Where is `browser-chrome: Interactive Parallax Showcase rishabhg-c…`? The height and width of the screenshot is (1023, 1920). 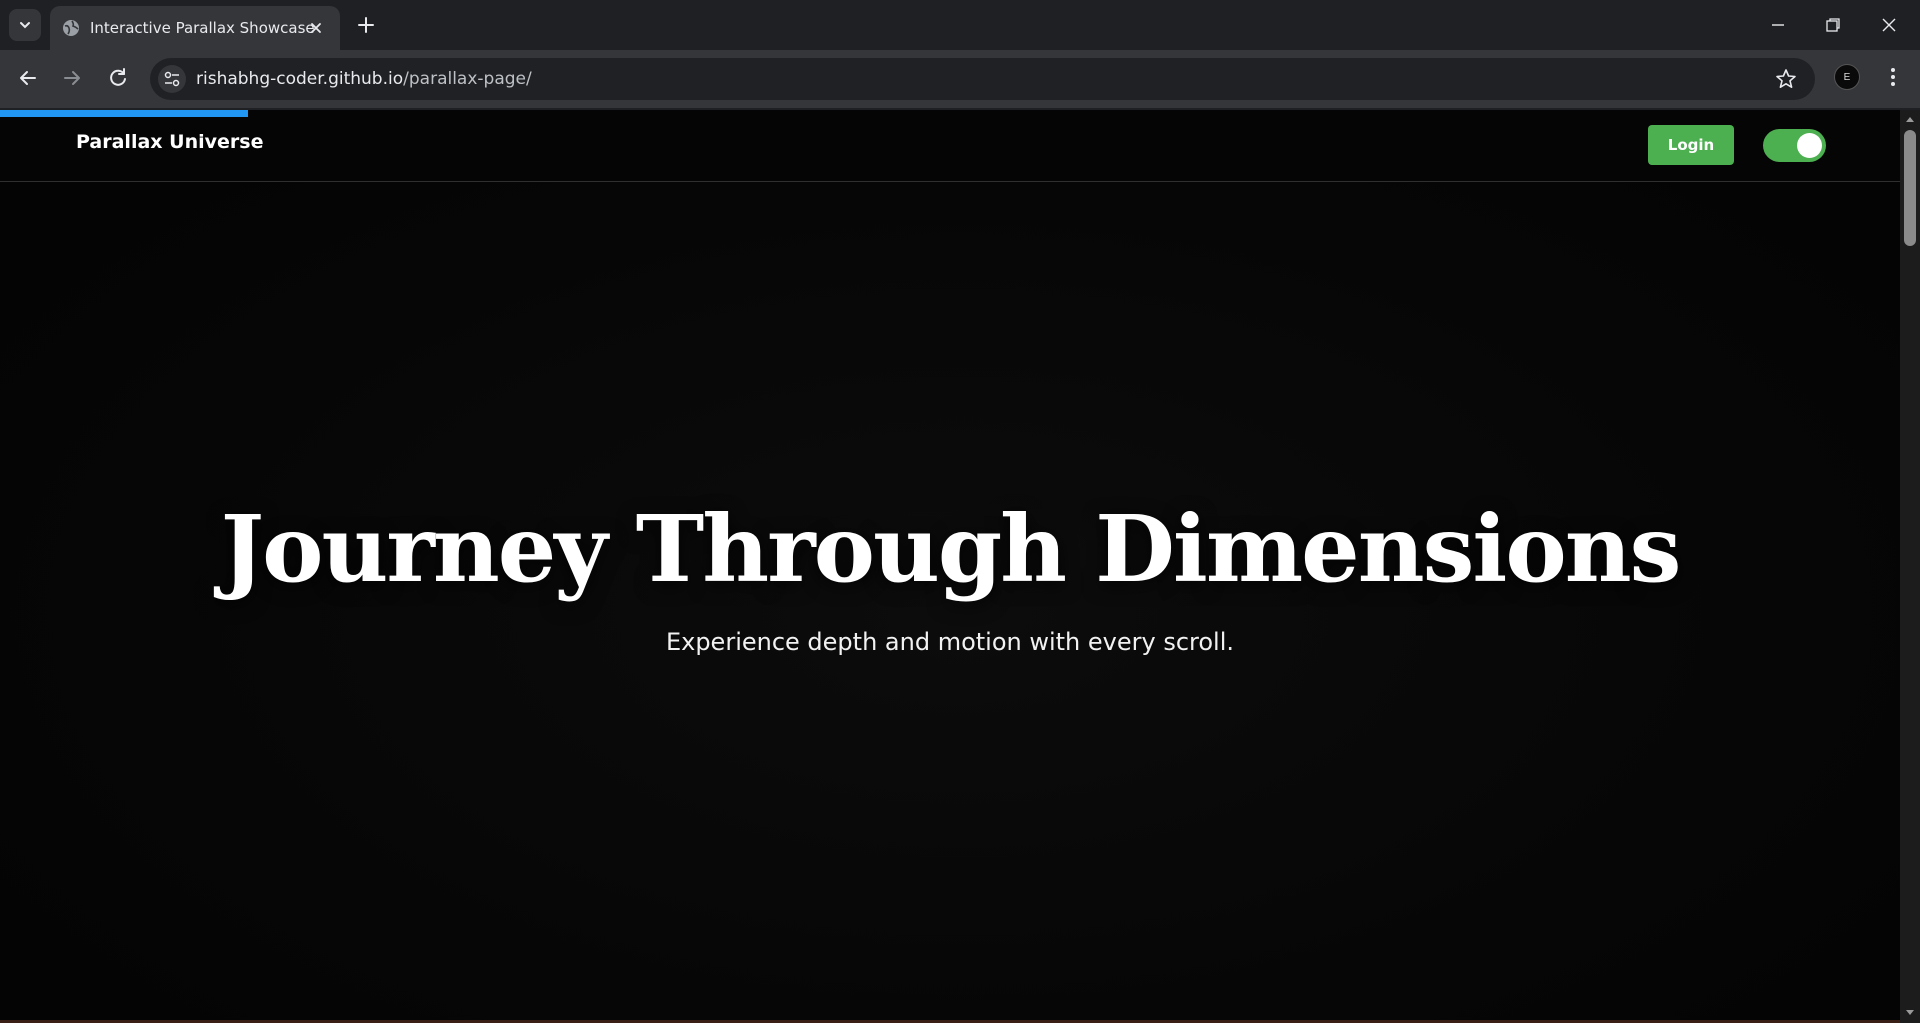 browser-chrome: Interactive Parallax Showcase rishabhg-c… is located at coordinates (960, 55).